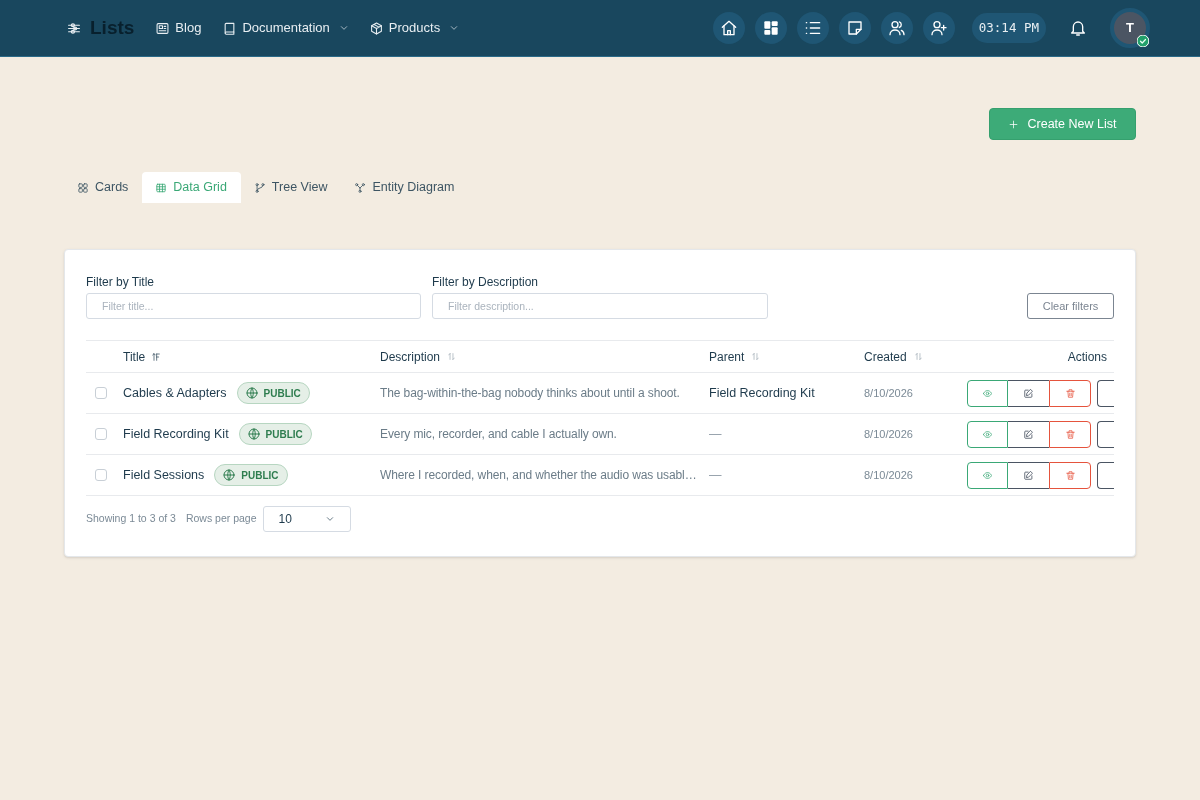 This screenshot has height=800, width=1200. What do you see at coordinates (1013, 124) in the screenshot?
I see `plus-icon` at bounding box center [1013, 124].